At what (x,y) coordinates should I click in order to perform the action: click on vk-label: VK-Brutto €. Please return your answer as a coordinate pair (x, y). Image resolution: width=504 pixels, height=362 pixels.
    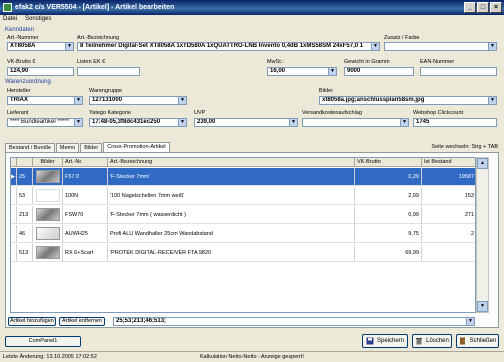
    Looking at the image, I should click on (21, 62).